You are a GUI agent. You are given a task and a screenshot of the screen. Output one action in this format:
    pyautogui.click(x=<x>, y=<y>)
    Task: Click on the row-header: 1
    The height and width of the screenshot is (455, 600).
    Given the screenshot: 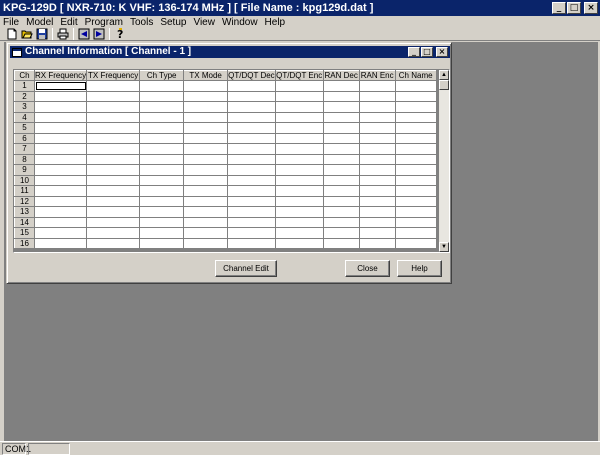 What is the action you would take?
    pyautogui.click(x=24, y=86)
    